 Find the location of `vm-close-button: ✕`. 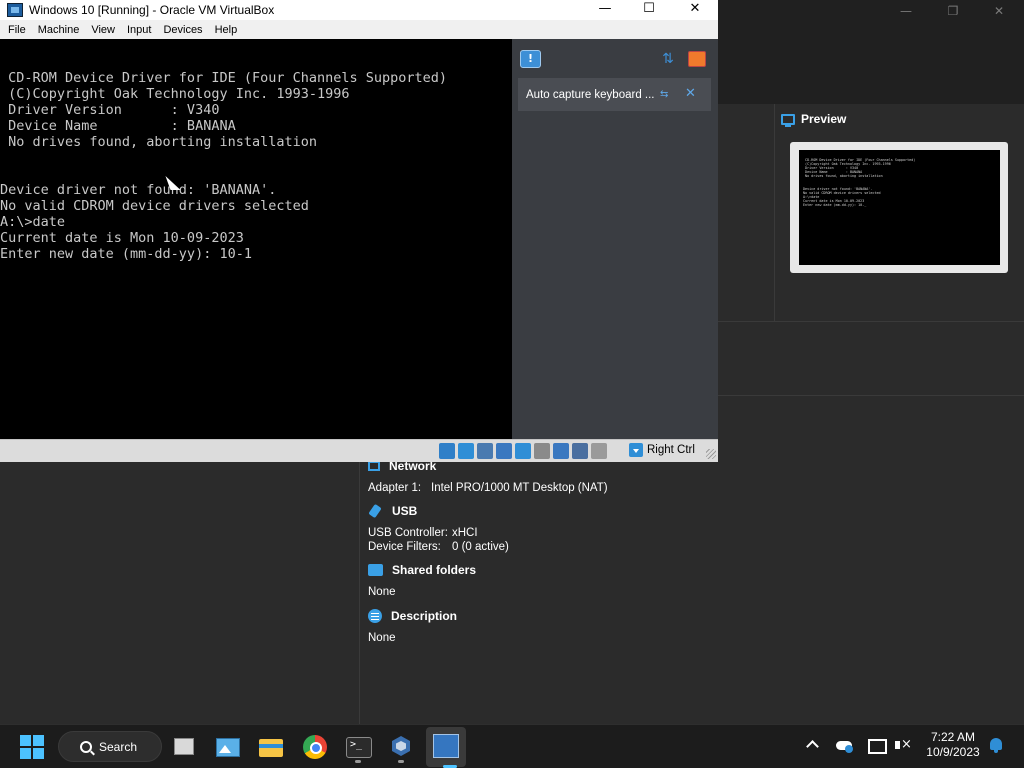

vm-close-button: ✕ is located at coordinates (695, 10).